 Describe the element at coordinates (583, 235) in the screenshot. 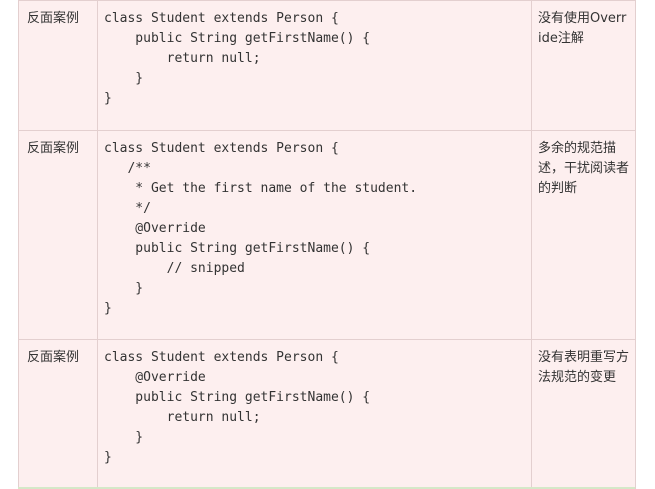

I see `note-cell: 多余的规范描述，干扰阅读者的判断` at that location.